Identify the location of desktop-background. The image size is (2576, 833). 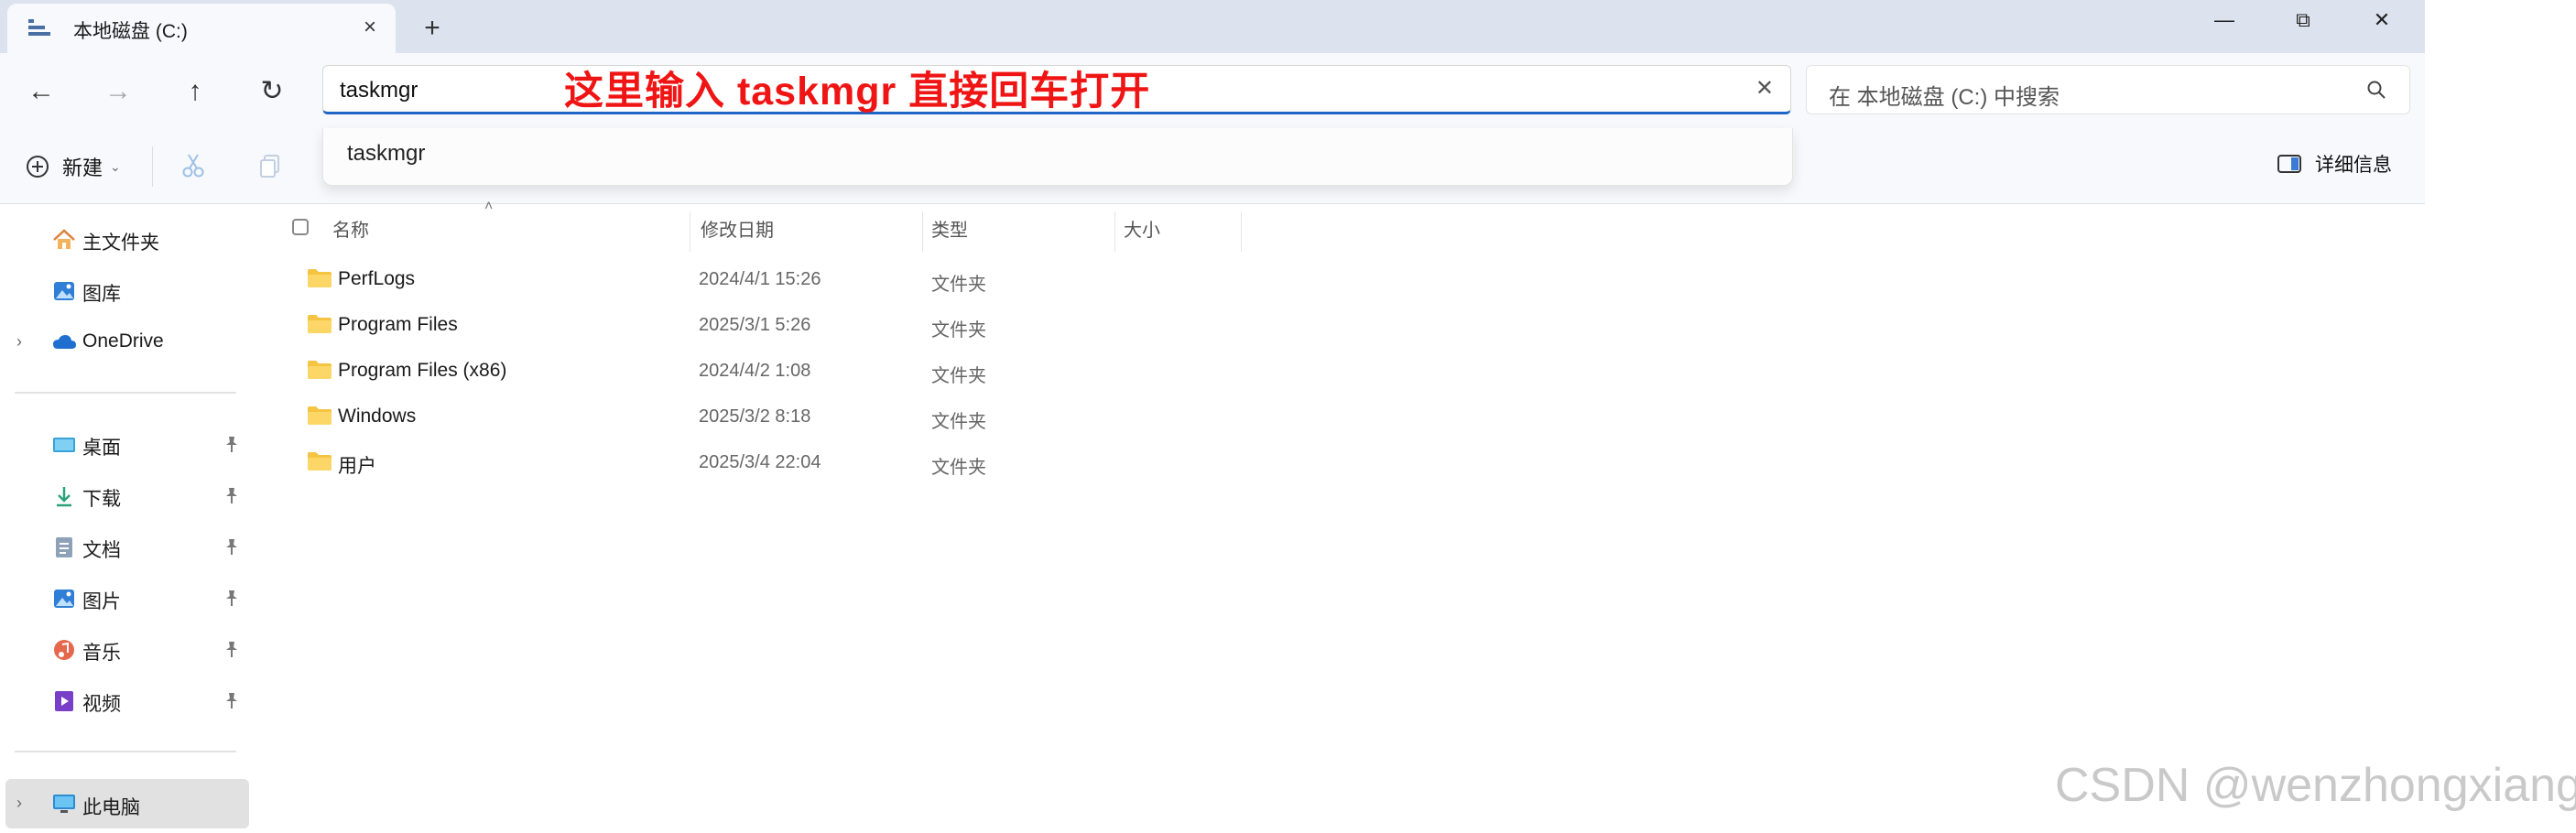
(2500, 416).